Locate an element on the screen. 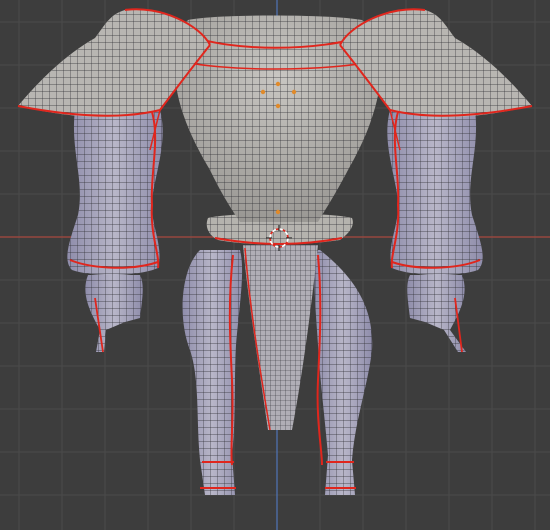 The width and height of the screenshot is (550, 530). tail is located at coordinates (280, 338).